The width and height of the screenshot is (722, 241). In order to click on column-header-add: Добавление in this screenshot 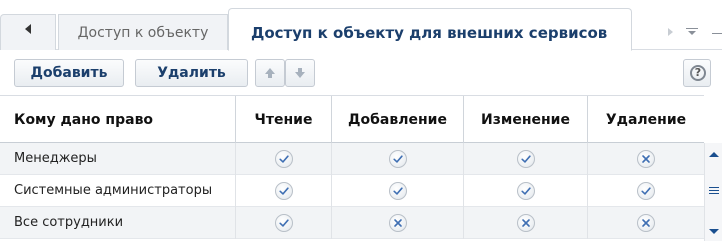, I will do `click(398, 120)`.